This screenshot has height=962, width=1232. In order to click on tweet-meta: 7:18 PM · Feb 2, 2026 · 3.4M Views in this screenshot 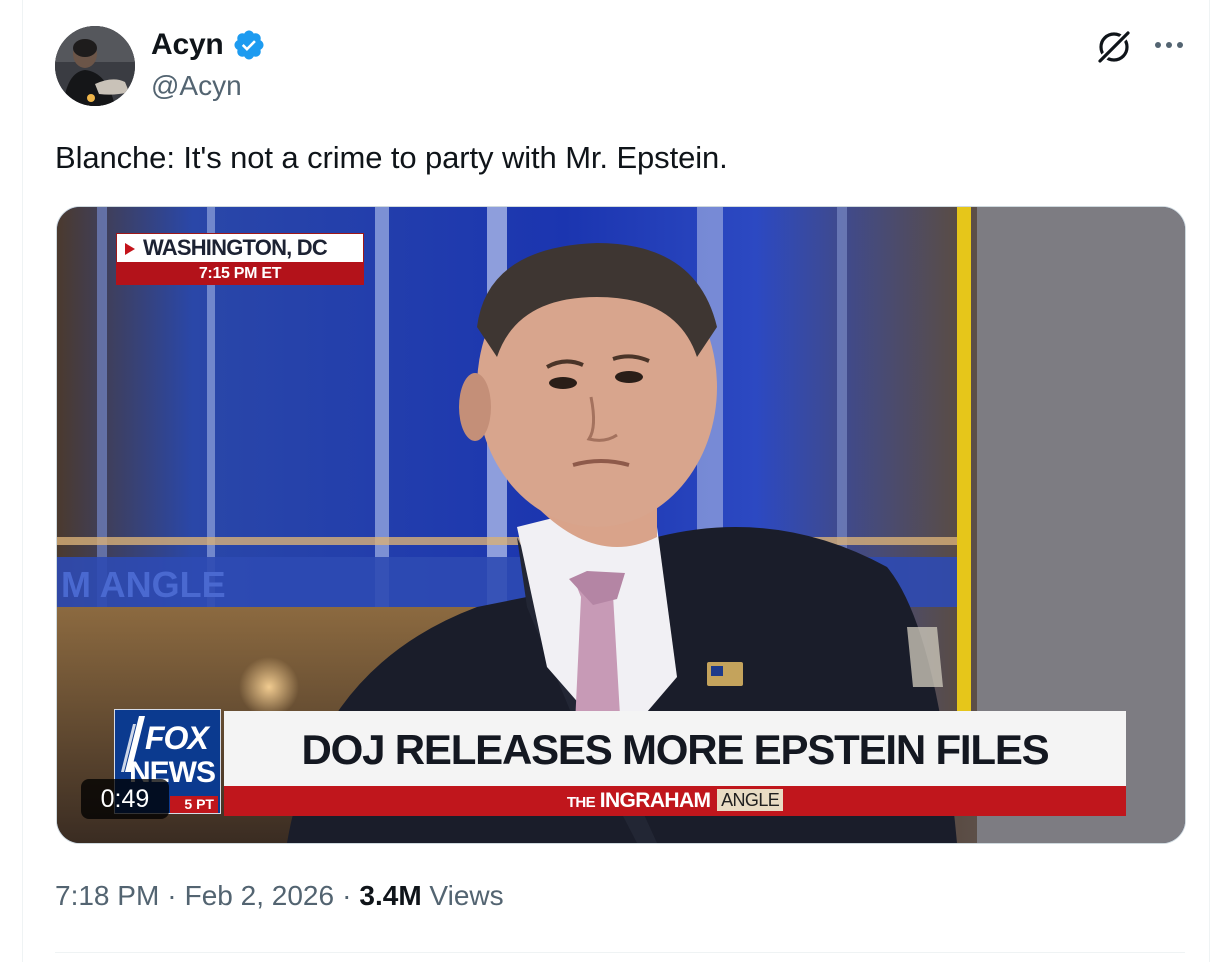, I will do `click(279, 896)`.